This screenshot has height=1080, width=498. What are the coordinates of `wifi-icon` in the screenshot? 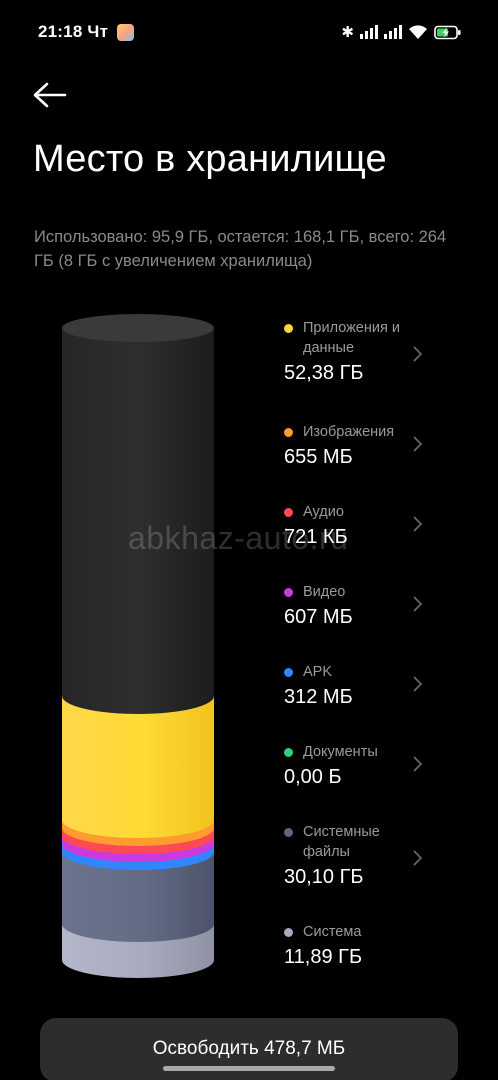 It's located at (418, 32).